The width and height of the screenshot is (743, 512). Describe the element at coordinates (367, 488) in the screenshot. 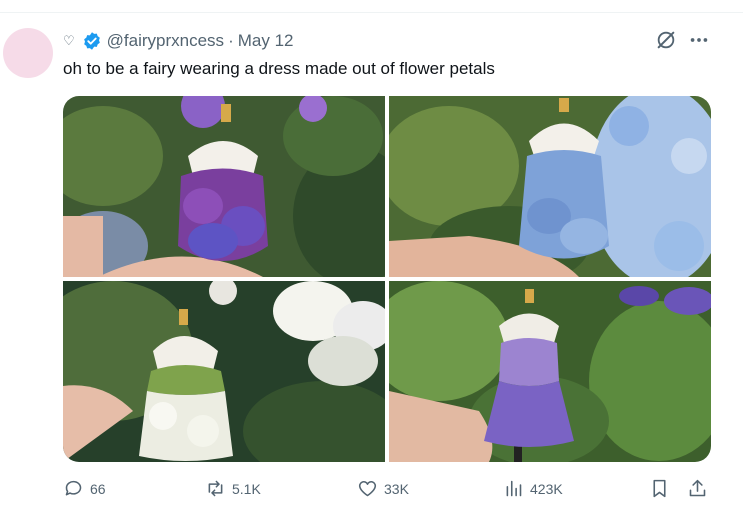

I see `like-icon` at that location.